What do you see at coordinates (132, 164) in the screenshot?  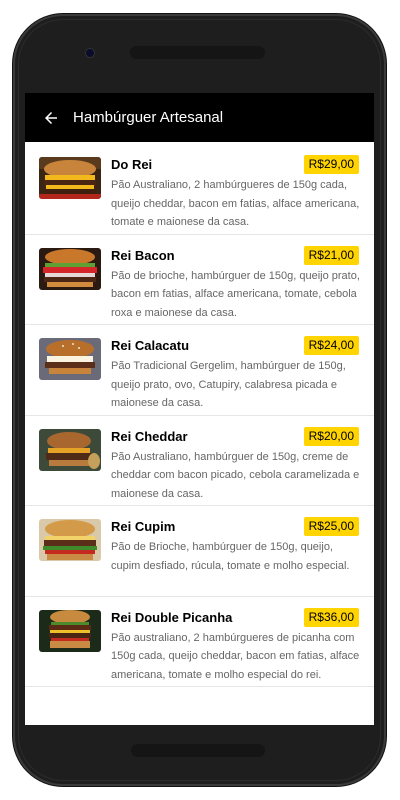 I see `item-name: Do Rei` at bounding box center [132, 164].